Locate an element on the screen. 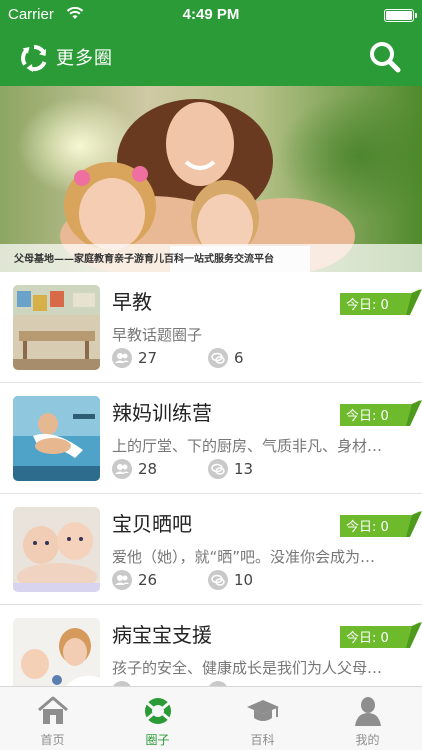  circle-row: 辣妈训练营 上的厅堂、下的厨房、气质非凡、身材… 28 13 今日: 0 is located at coordinates (211, 438).